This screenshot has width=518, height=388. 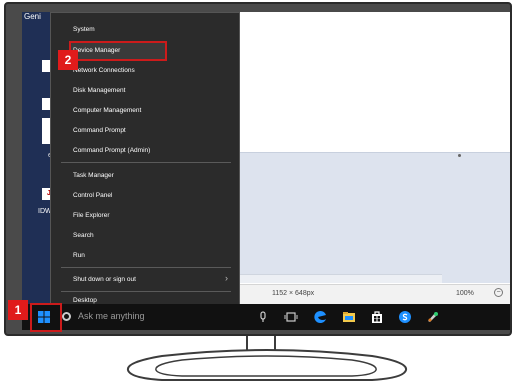 What do you see at coordinates (263, 317) in the screenshot?
I see `microphone-icon` at bounding box center [263, 317].